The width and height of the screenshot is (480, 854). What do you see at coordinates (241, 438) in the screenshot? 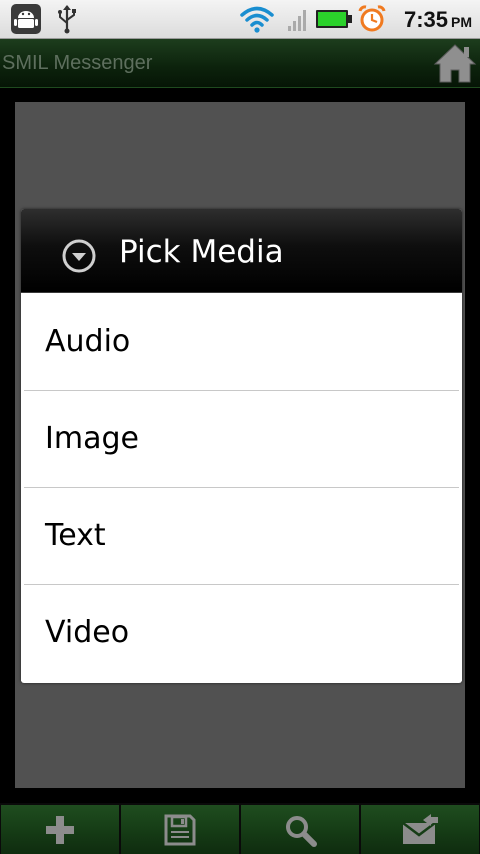
I see `menu-item-image: Image` at bounding box center [241, 438].